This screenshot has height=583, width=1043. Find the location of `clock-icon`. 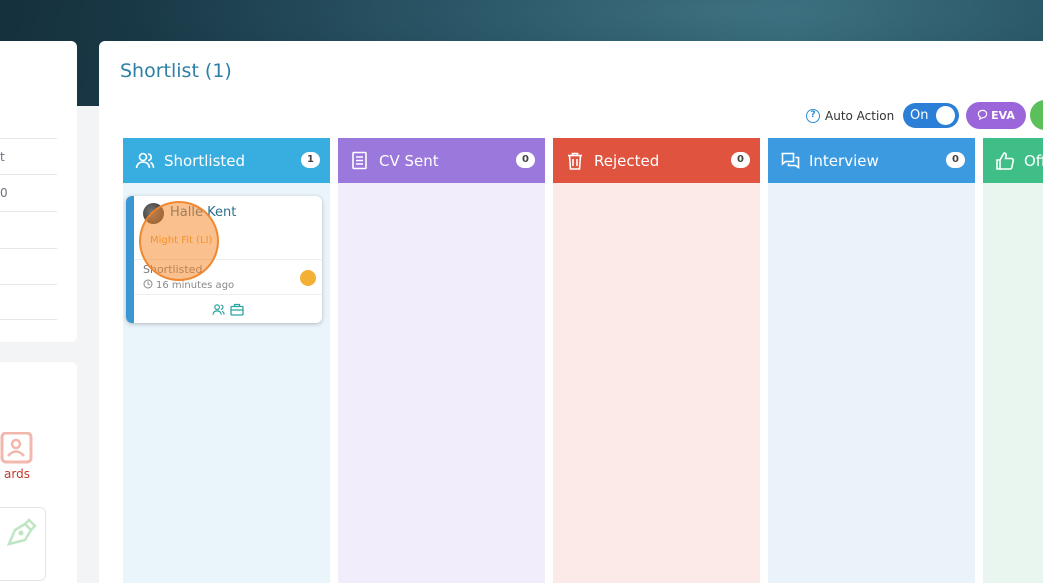

clock-icon is located at coordinates (148, 285).